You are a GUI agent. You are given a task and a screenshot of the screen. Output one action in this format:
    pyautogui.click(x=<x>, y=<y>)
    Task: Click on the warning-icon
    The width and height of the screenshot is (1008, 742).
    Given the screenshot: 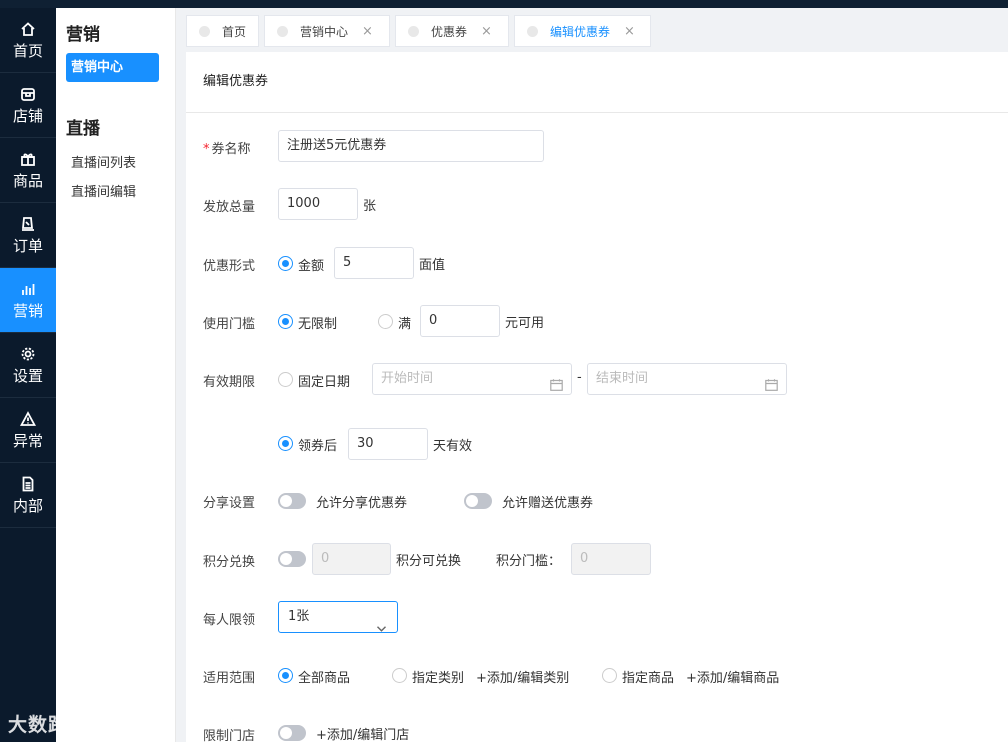 What is the action you would take?
    pyautogui.click(x=28, y=419)
    